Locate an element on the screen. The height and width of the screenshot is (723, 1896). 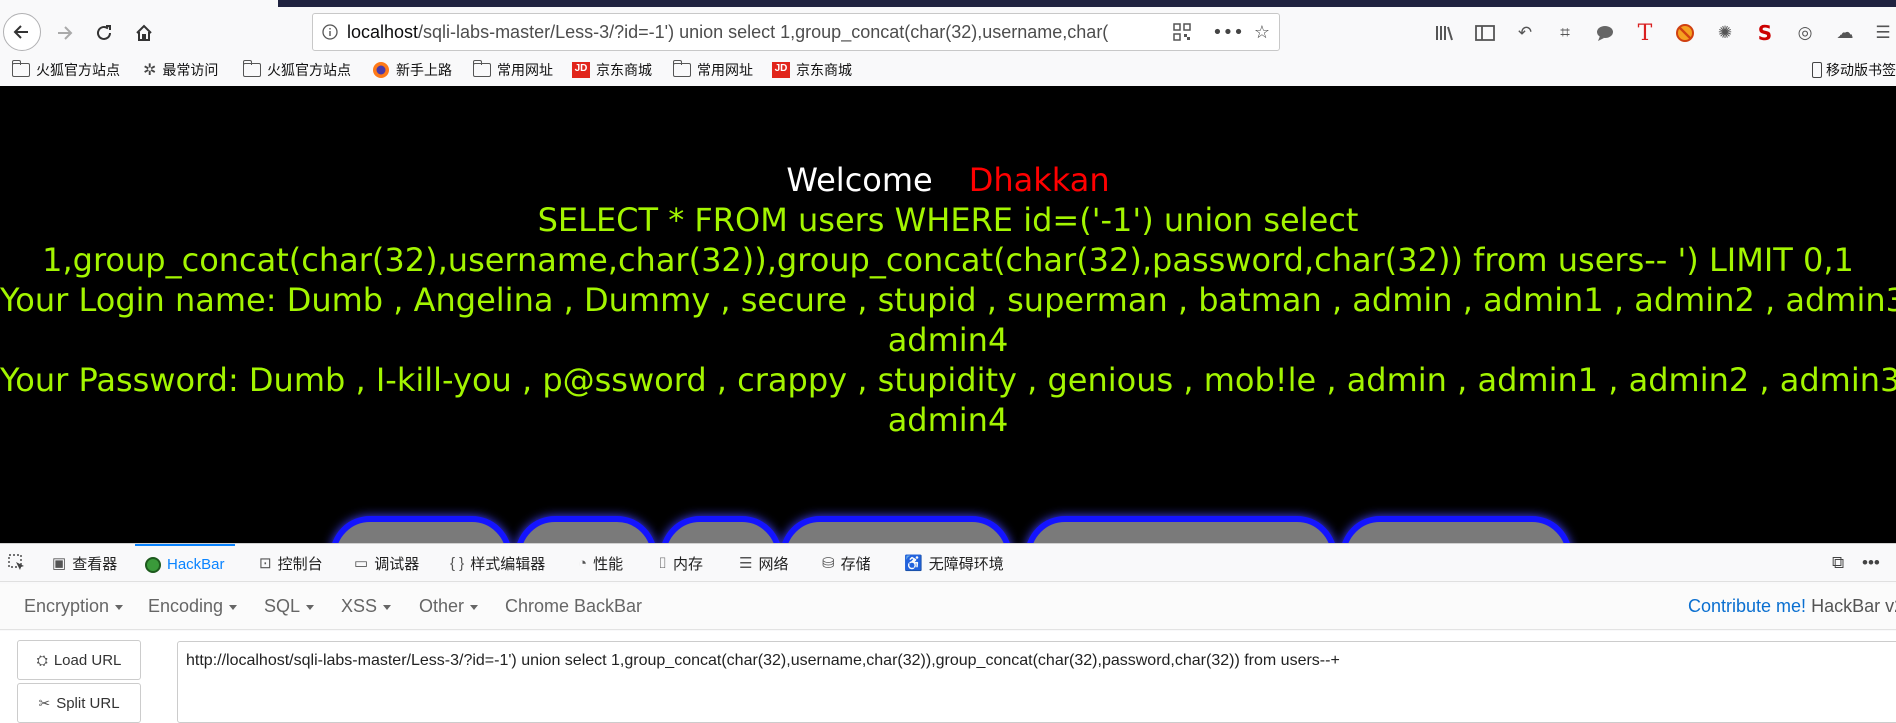
more-options-icon: ••• is located at coordinates (1871, 562).